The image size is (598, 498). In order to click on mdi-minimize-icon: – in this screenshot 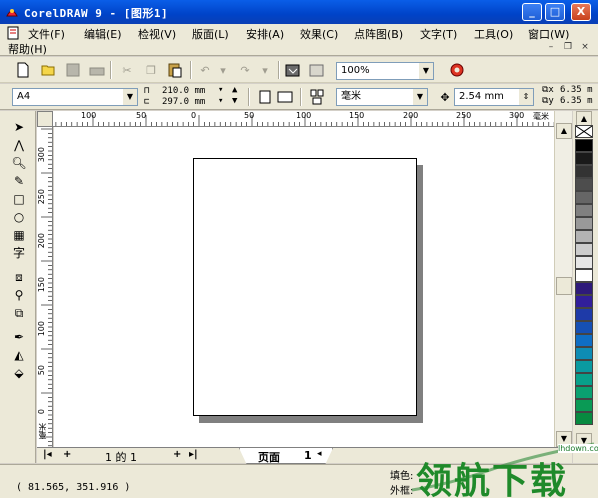, I will do `click(551, 47)`.